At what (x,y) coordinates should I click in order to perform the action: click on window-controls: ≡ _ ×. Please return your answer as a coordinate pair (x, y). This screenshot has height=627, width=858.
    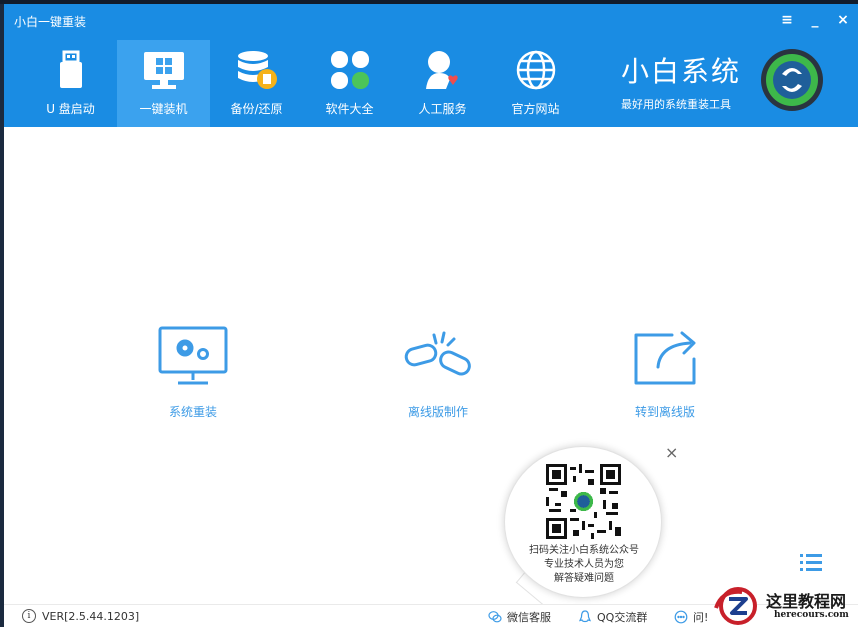
    Looking at the image, I should click on (815, 20).